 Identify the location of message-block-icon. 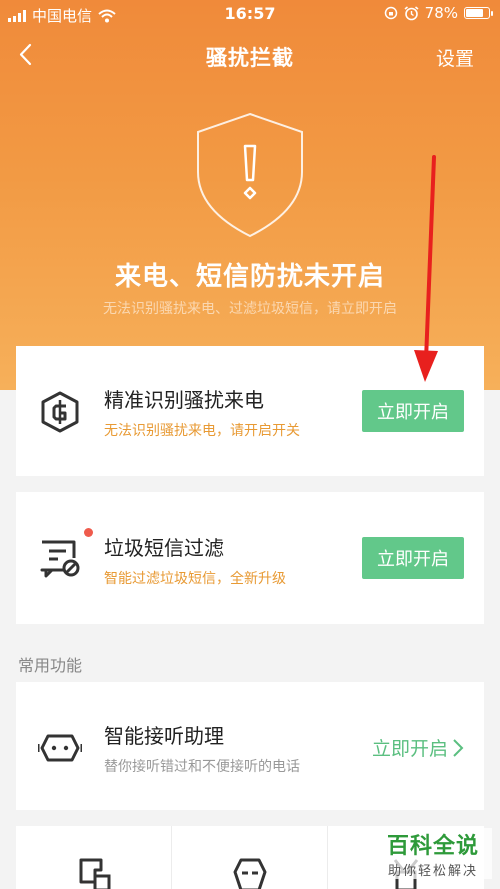
(60, 559).